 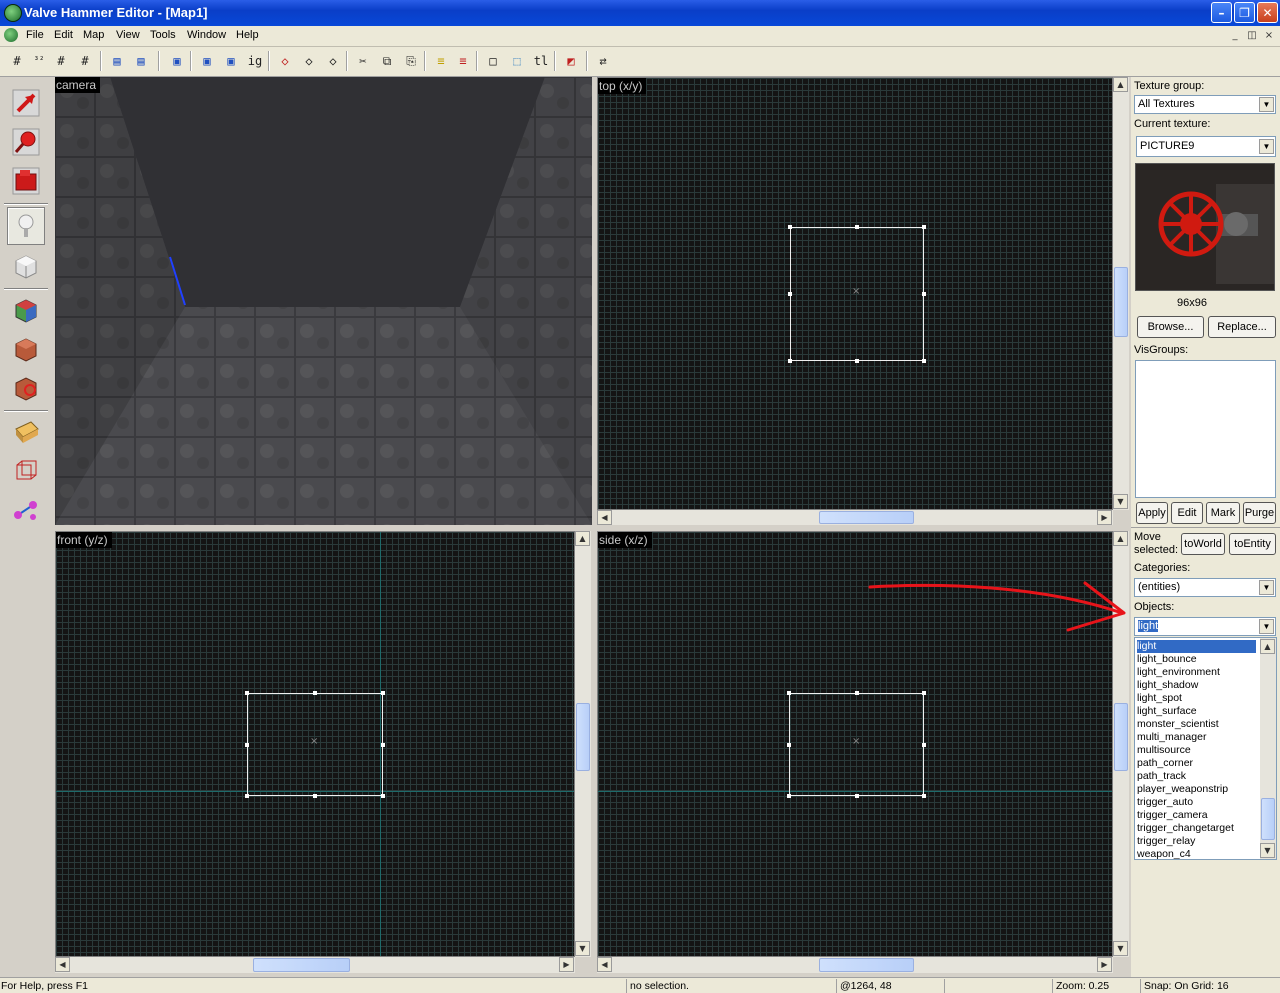 I want to click on list-item: trigger_relay, so click(x=1166, y=841).